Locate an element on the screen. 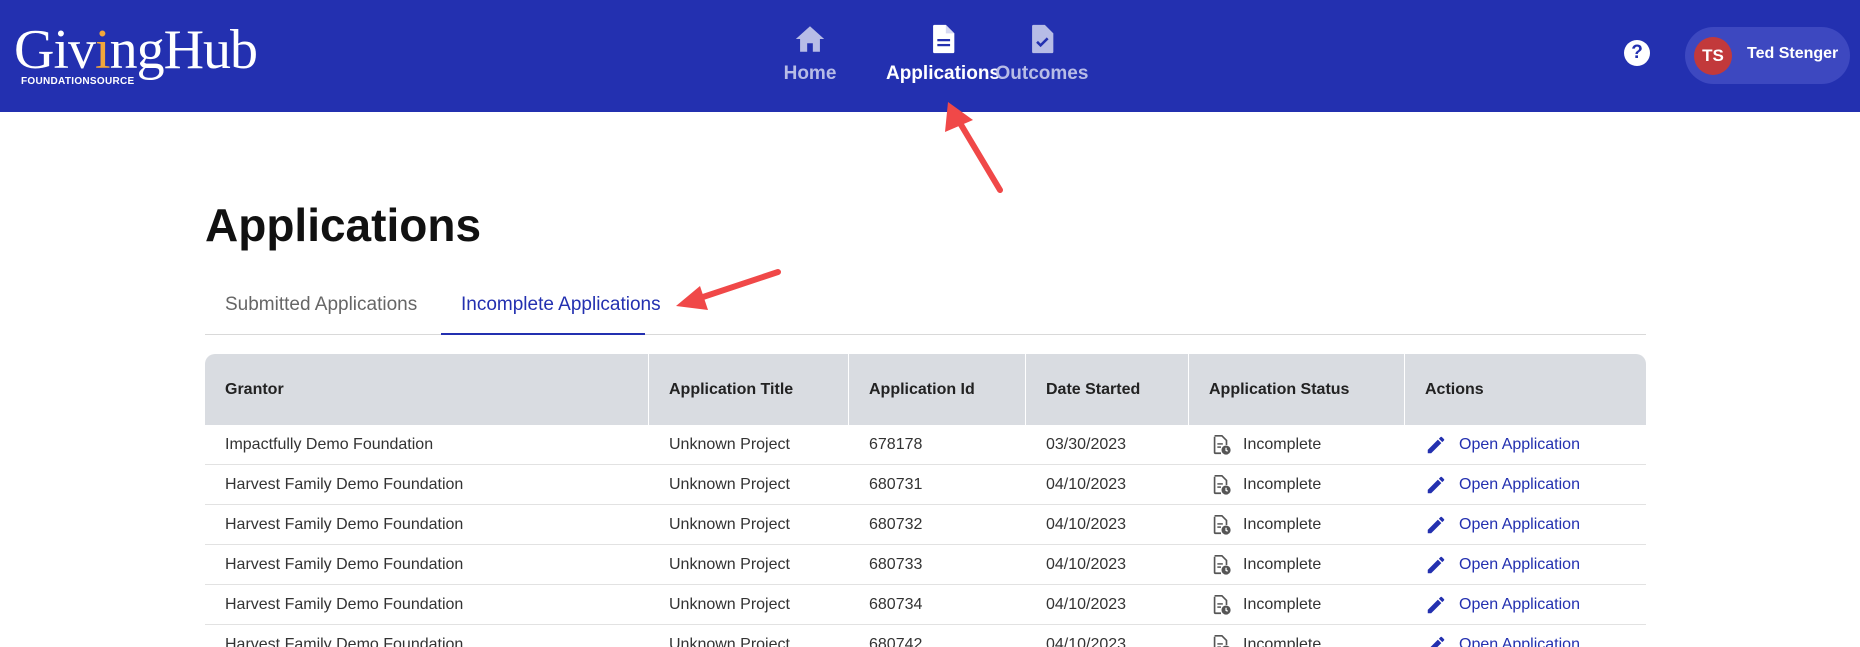 Image resolution: width=1860 pixels, height=647 pixels. nav-home: Home is located at coordinates (810, 57).